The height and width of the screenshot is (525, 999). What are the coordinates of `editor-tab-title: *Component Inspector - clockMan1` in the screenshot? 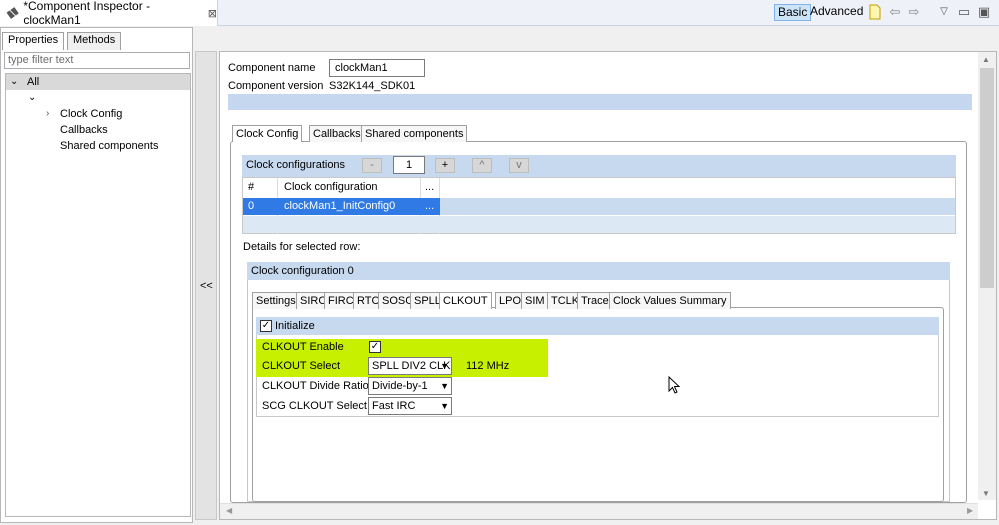 It's located at (87, 13).